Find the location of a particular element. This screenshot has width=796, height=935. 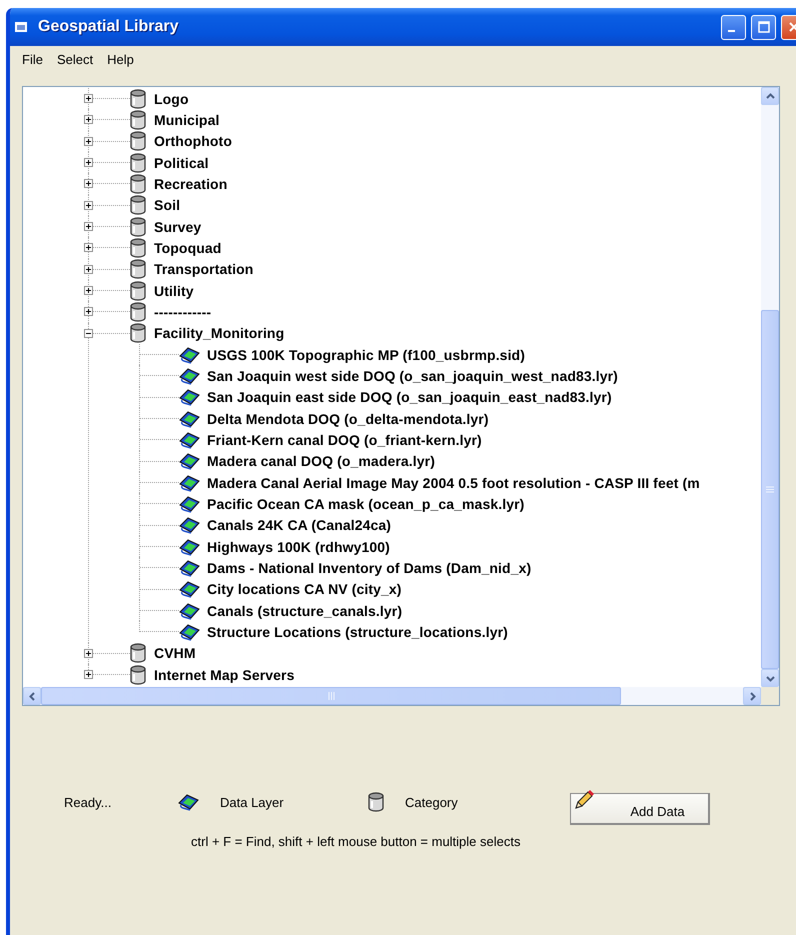

tree-item: Logo is located at coordinates (392, 99).